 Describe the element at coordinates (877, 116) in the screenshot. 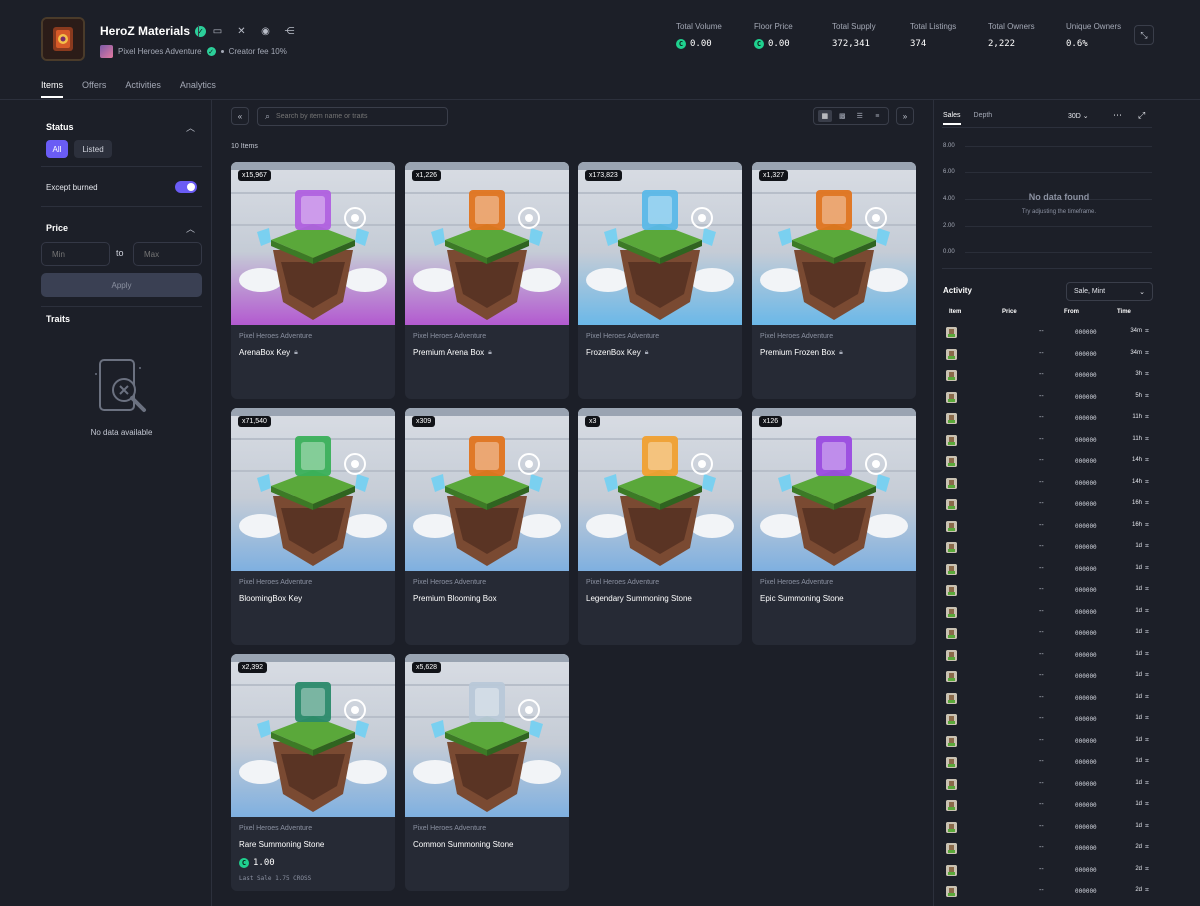

I see `table-icon: ≡` at that location.